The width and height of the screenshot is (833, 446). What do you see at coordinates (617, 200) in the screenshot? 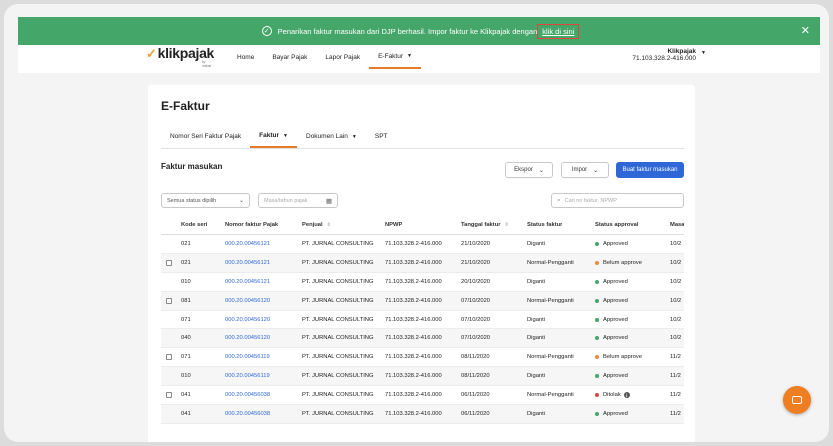
I see `search-input: ⌕ Cari no faktur, NPWP` at bounding box center [617, 200].